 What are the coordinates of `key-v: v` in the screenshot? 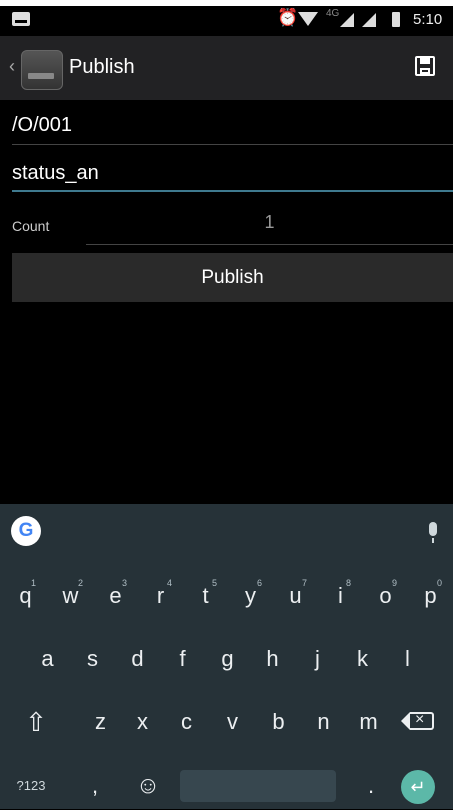 It's located at (232, 722).